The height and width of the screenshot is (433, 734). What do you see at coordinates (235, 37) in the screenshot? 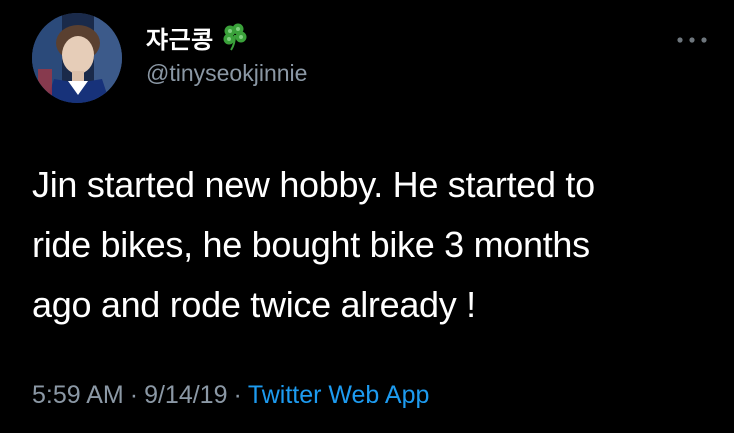
I see `four-leaf-clover-icon` at bounding box center [235, 37].